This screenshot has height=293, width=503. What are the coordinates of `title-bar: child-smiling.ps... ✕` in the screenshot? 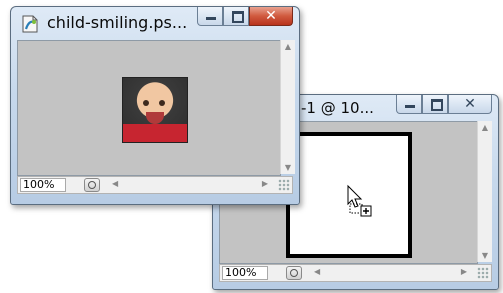 It's located at (155, 22).